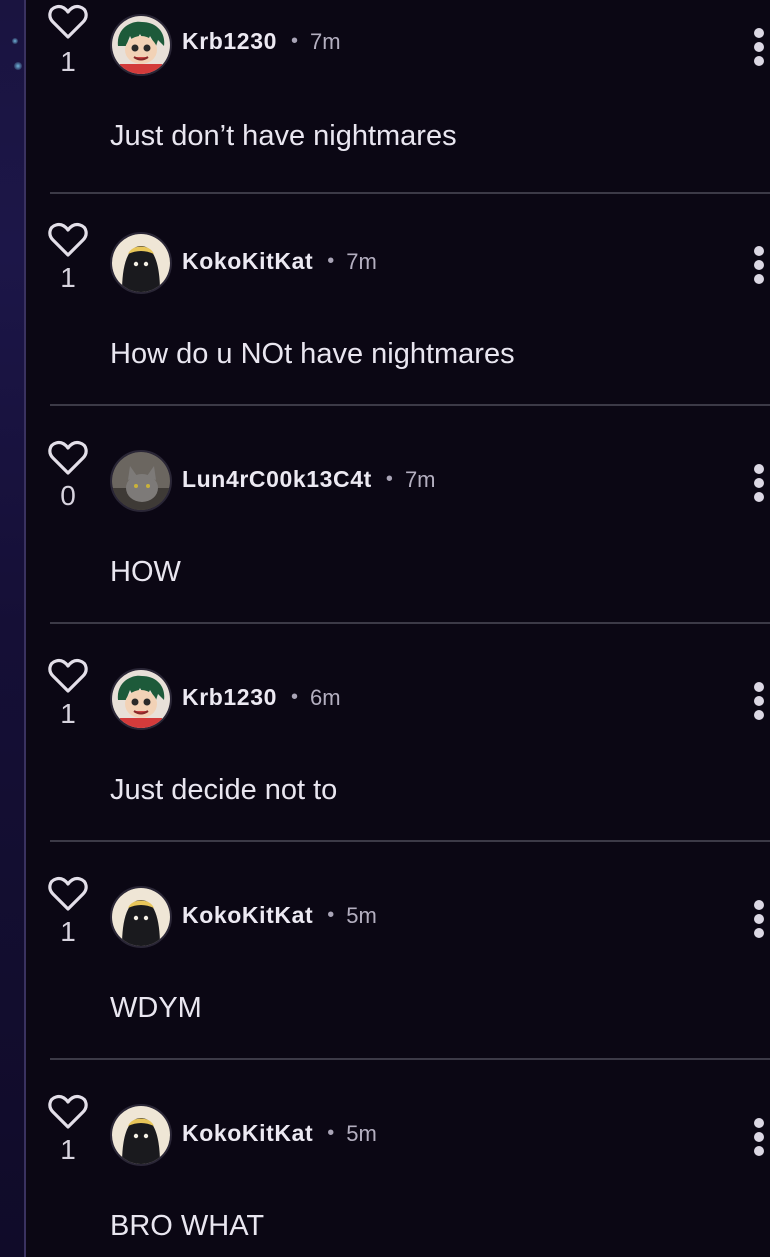  What do you see at coordinates (68, 495) in the screenshot?
I see `like-count: 0` at bounding box center [68, 495].